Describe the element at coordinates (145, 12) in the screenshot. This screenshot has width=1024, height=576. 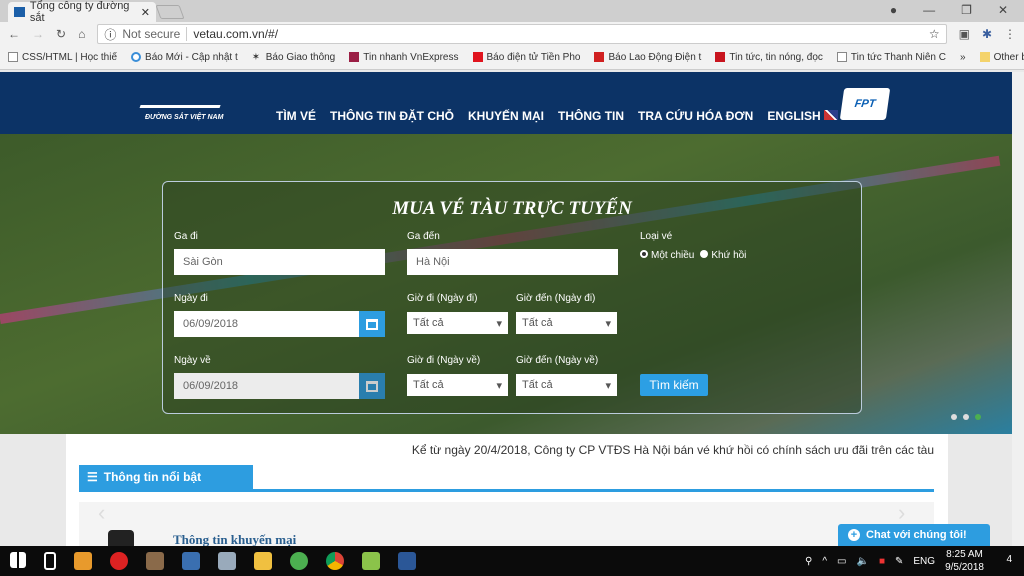
I see `close-tab-icon: ✕` at that location.